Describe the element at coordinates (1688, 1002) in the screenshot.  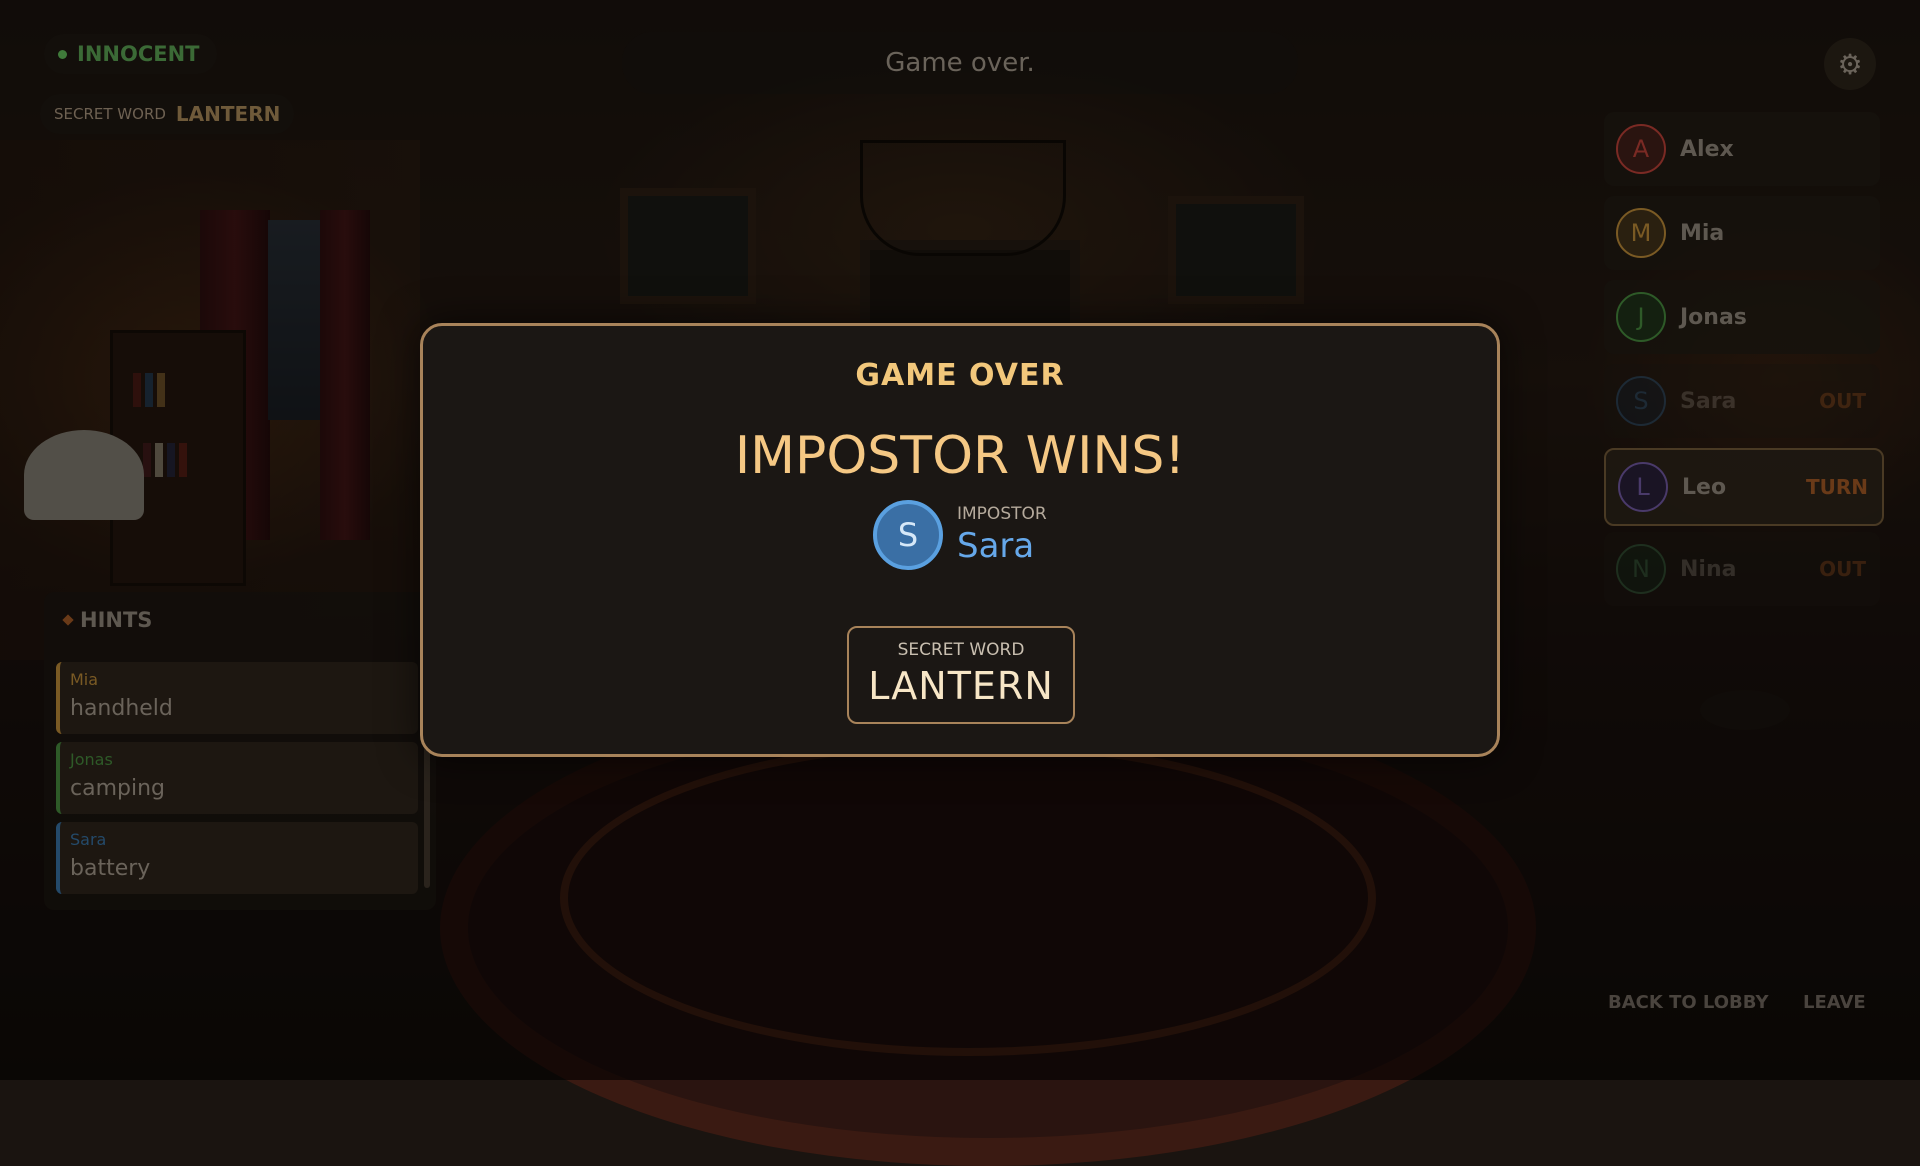
I see `back-to-lobby-button: BACK TO LOBBY` at that location.